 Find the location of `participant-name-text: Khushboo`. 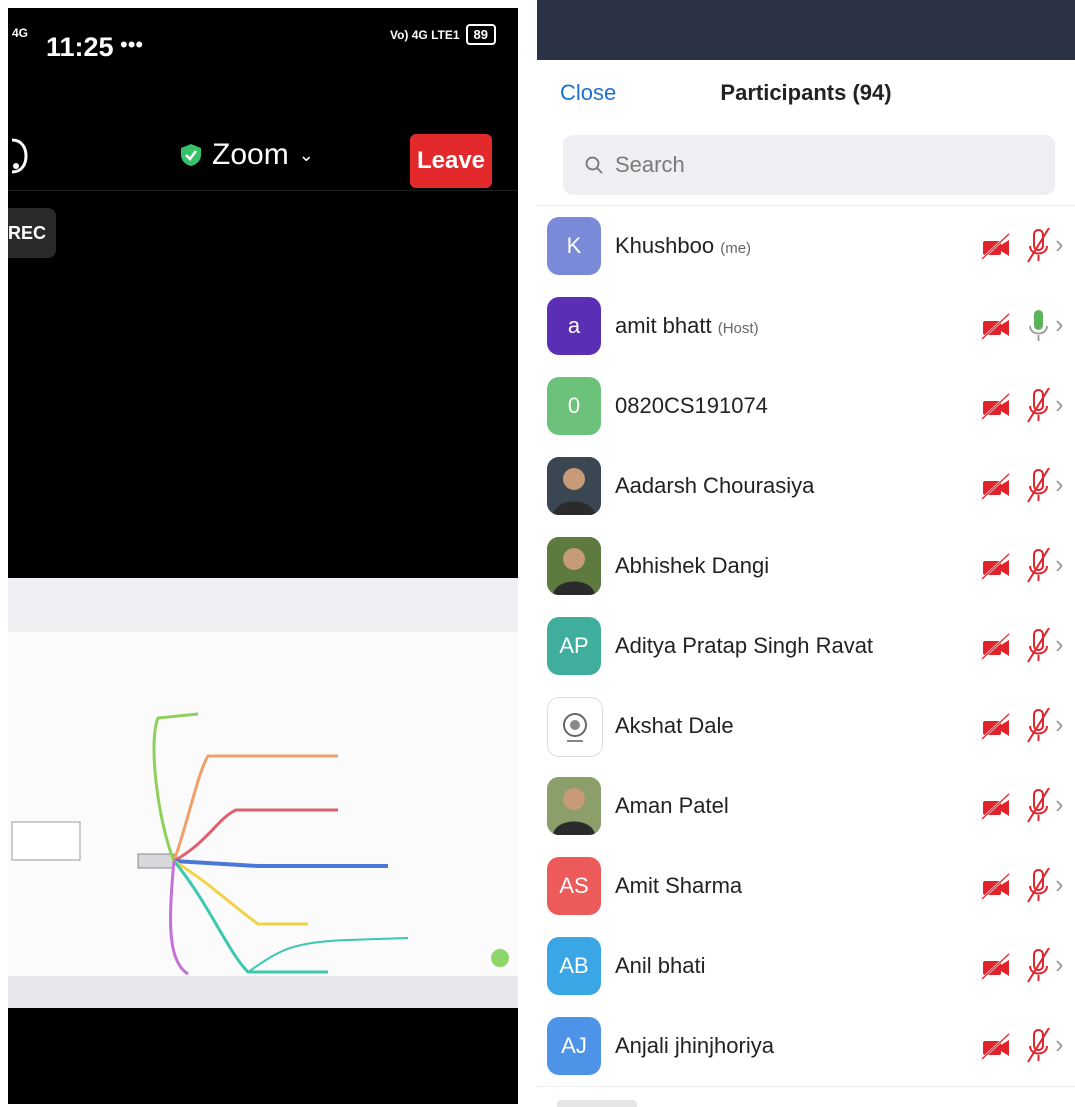

participant-name-text: Khushboo is located at coordinates (665, 245).